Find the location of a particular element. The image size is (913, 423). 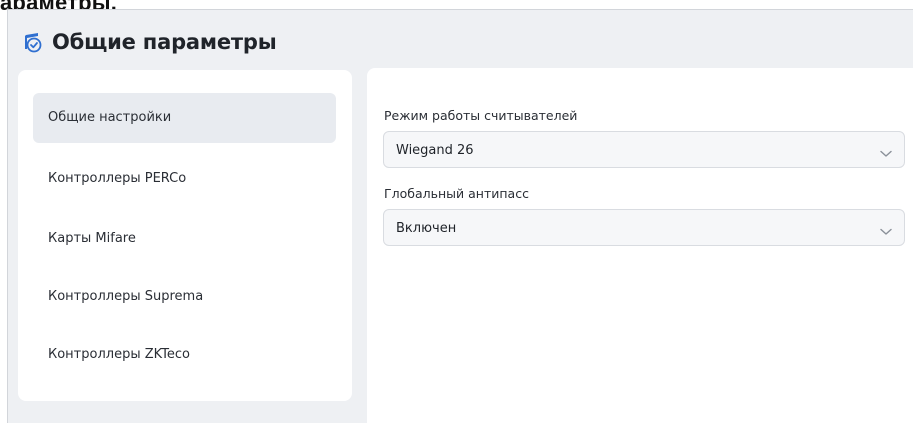

shield-check-icon is located at coordinates (33, 43).